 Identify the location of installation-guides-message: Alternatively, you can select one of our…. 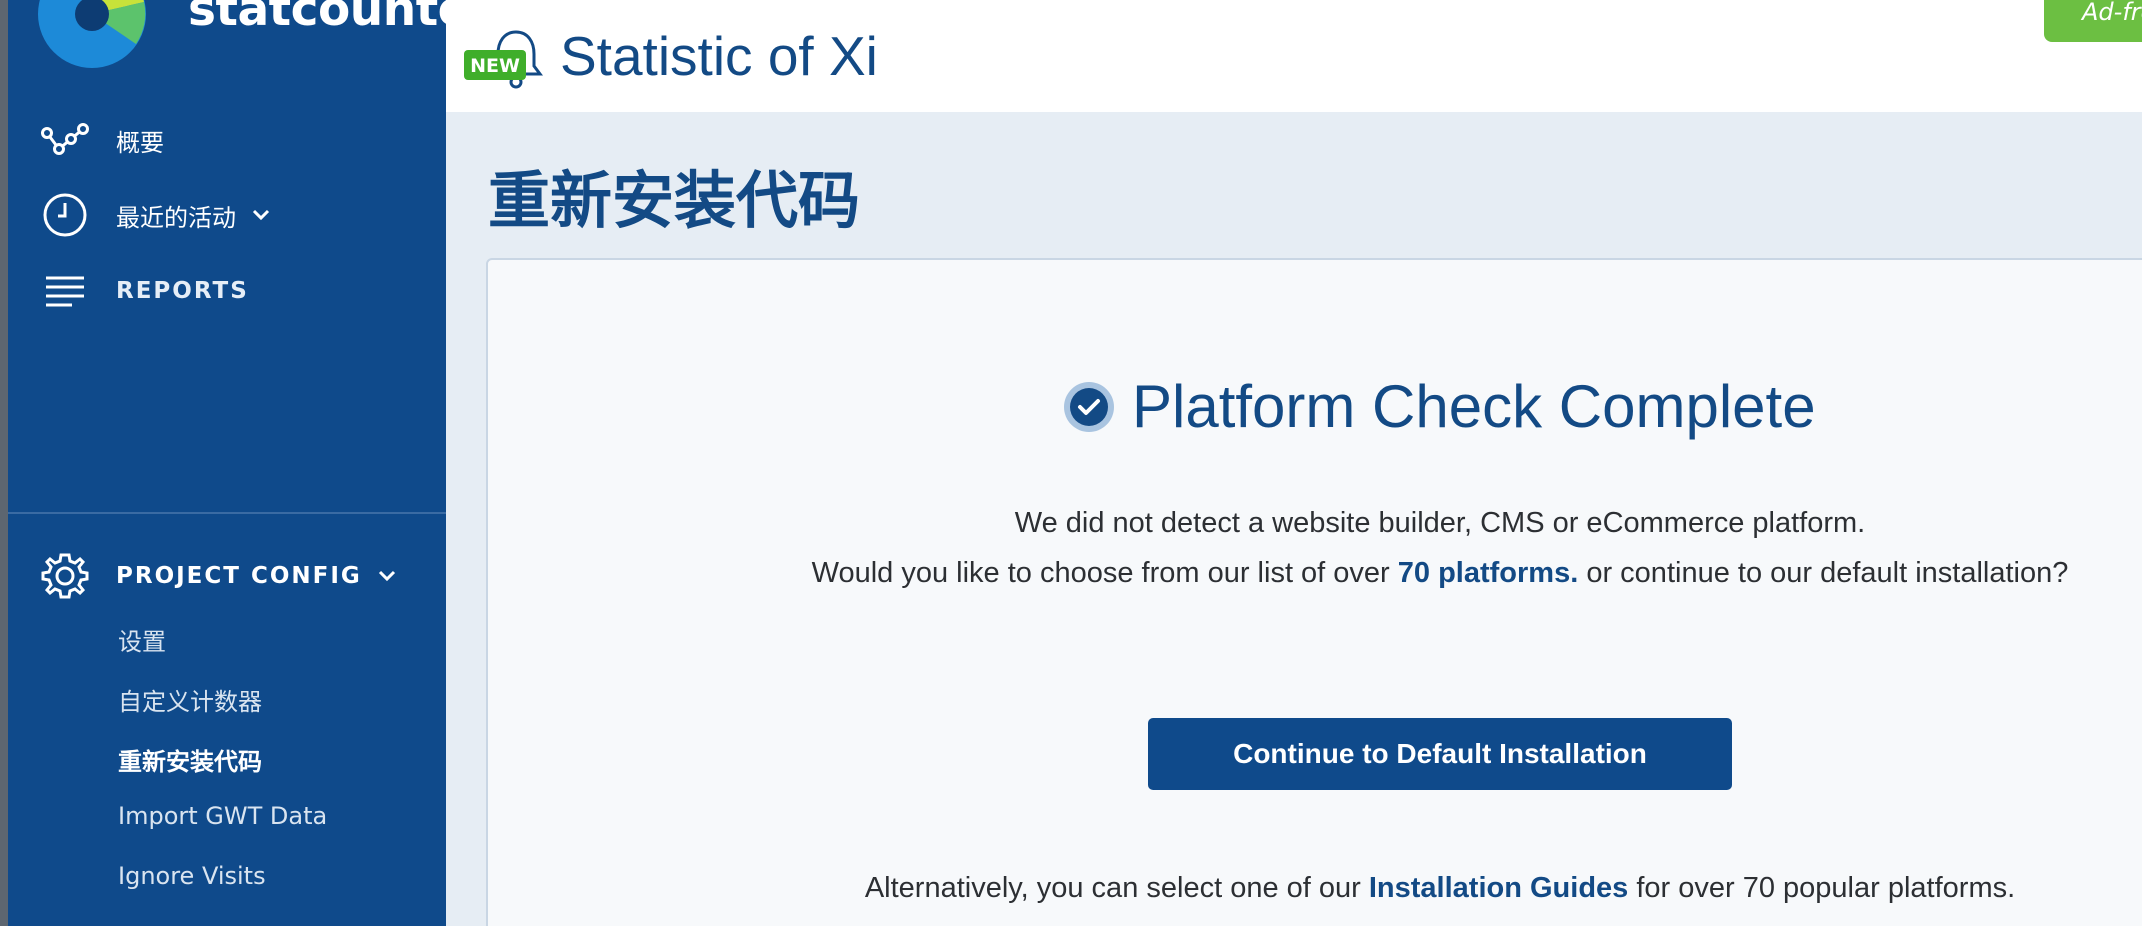
(1440, 888).